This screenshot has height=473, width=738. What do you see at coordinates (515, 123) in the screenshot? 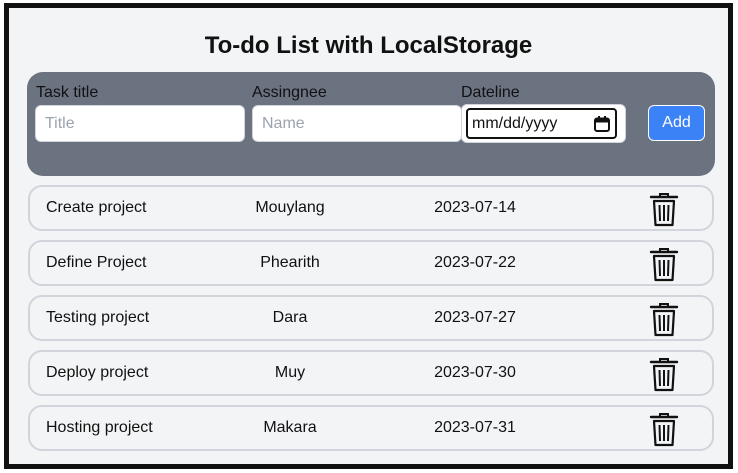
I see `dateline-placeholder: mm/dd/yyyy` at bounding box center [515, 123].